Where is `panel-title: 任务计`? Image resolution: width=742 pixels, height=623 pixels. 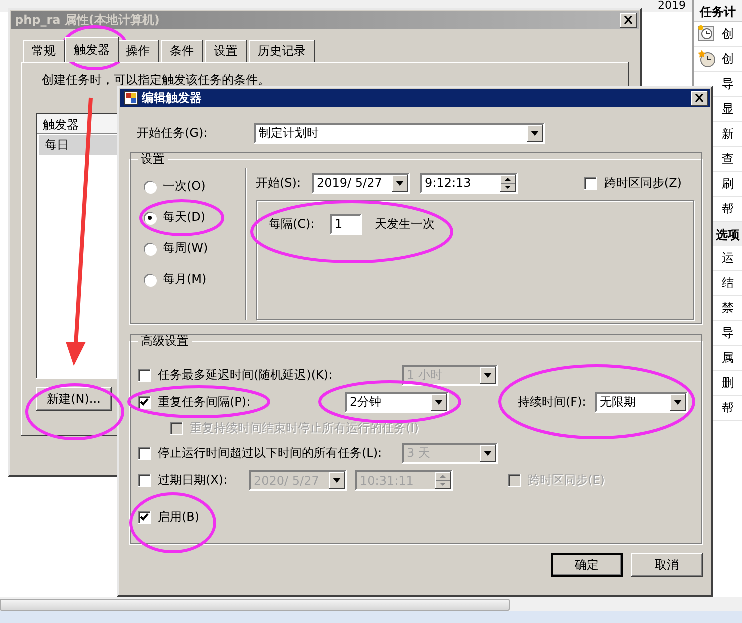 panel-title: 任务计 is located at coordinates (718, 11).